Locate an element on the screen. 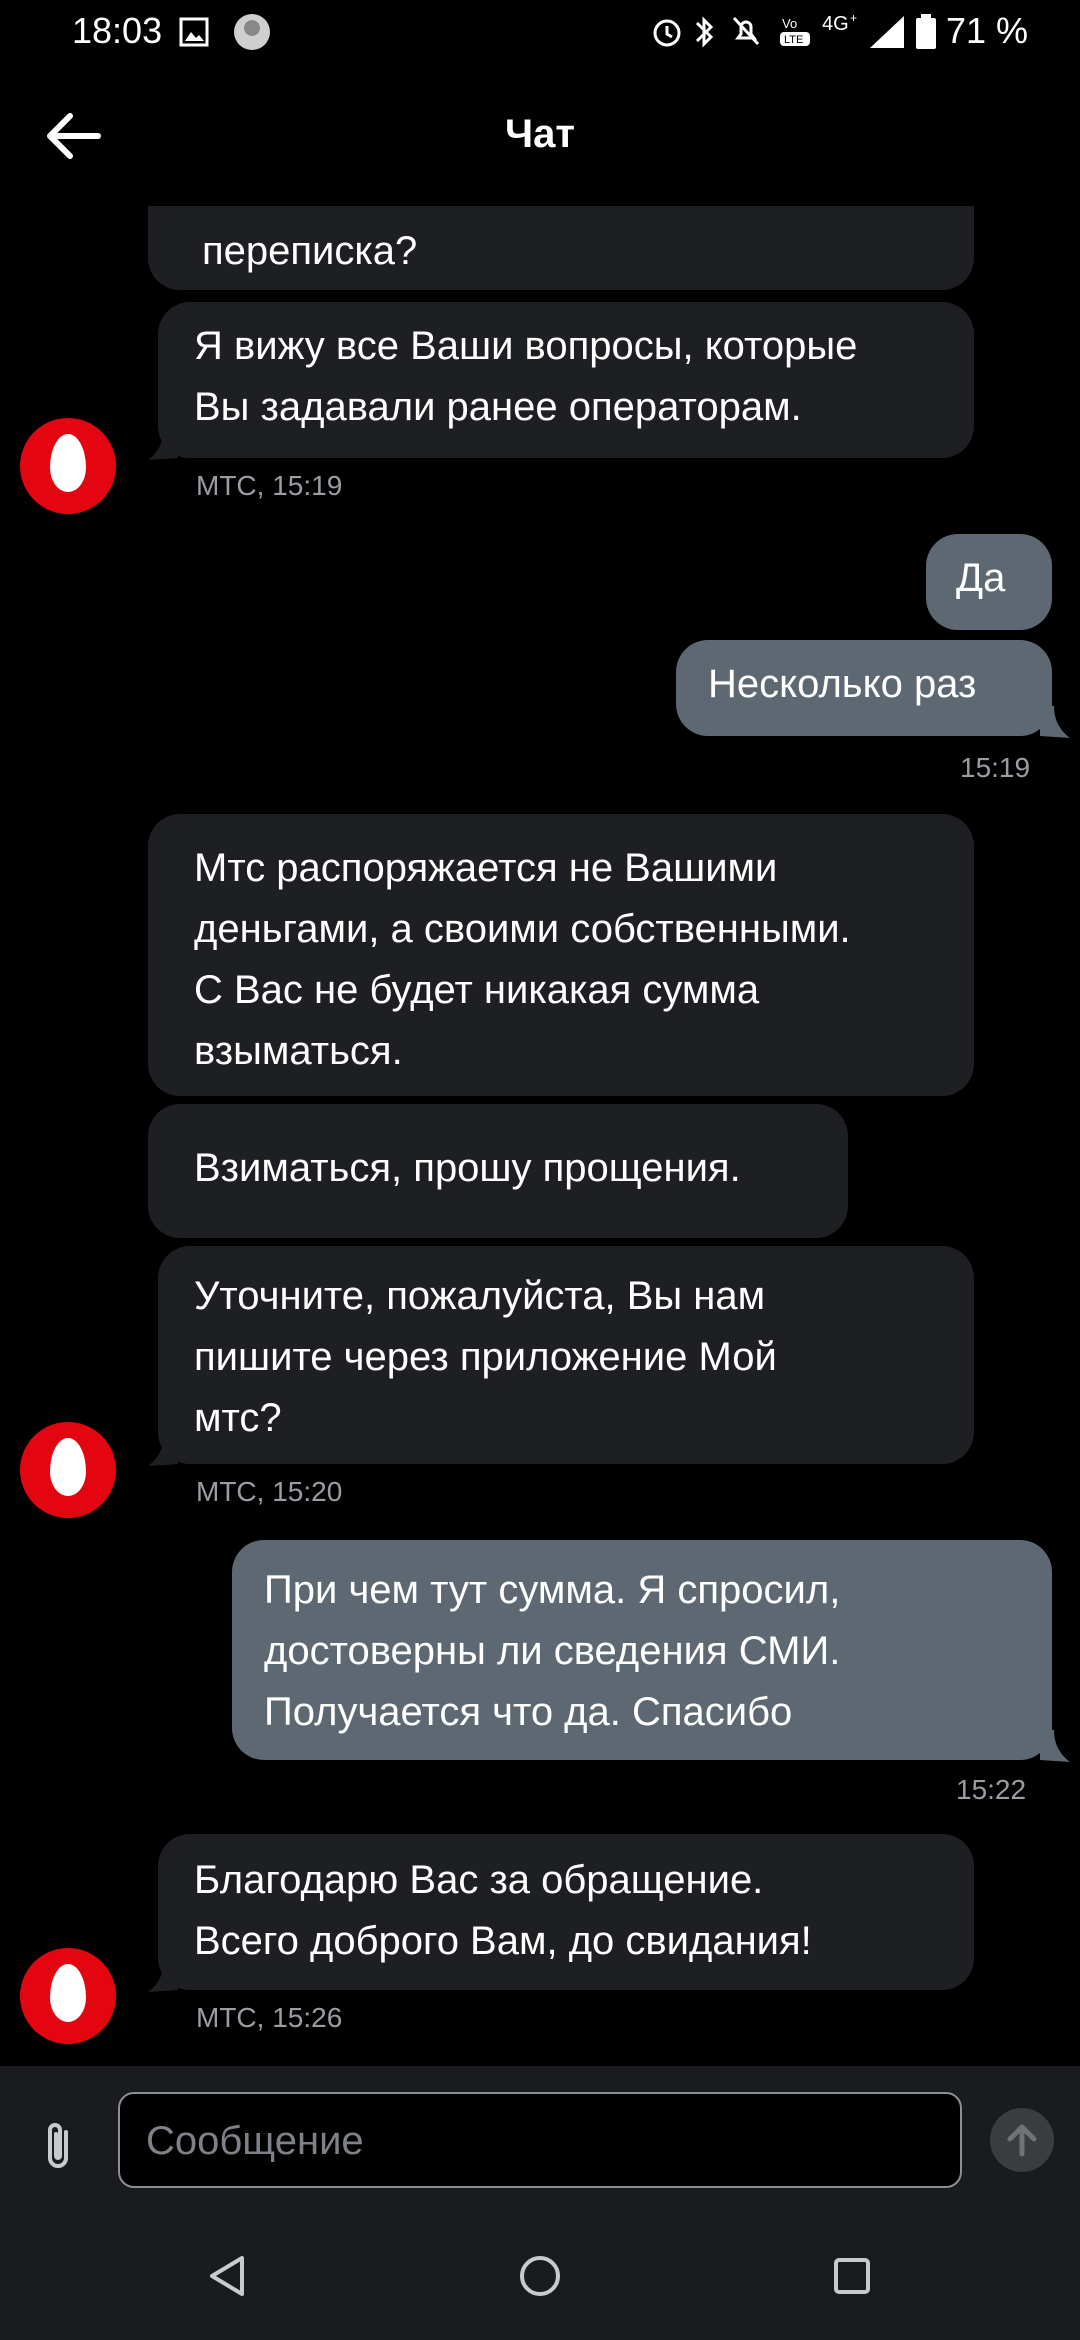 The width and height of the screenshot is (1080, 2340). bluetooth-icon is located at coordinates (704, 32).